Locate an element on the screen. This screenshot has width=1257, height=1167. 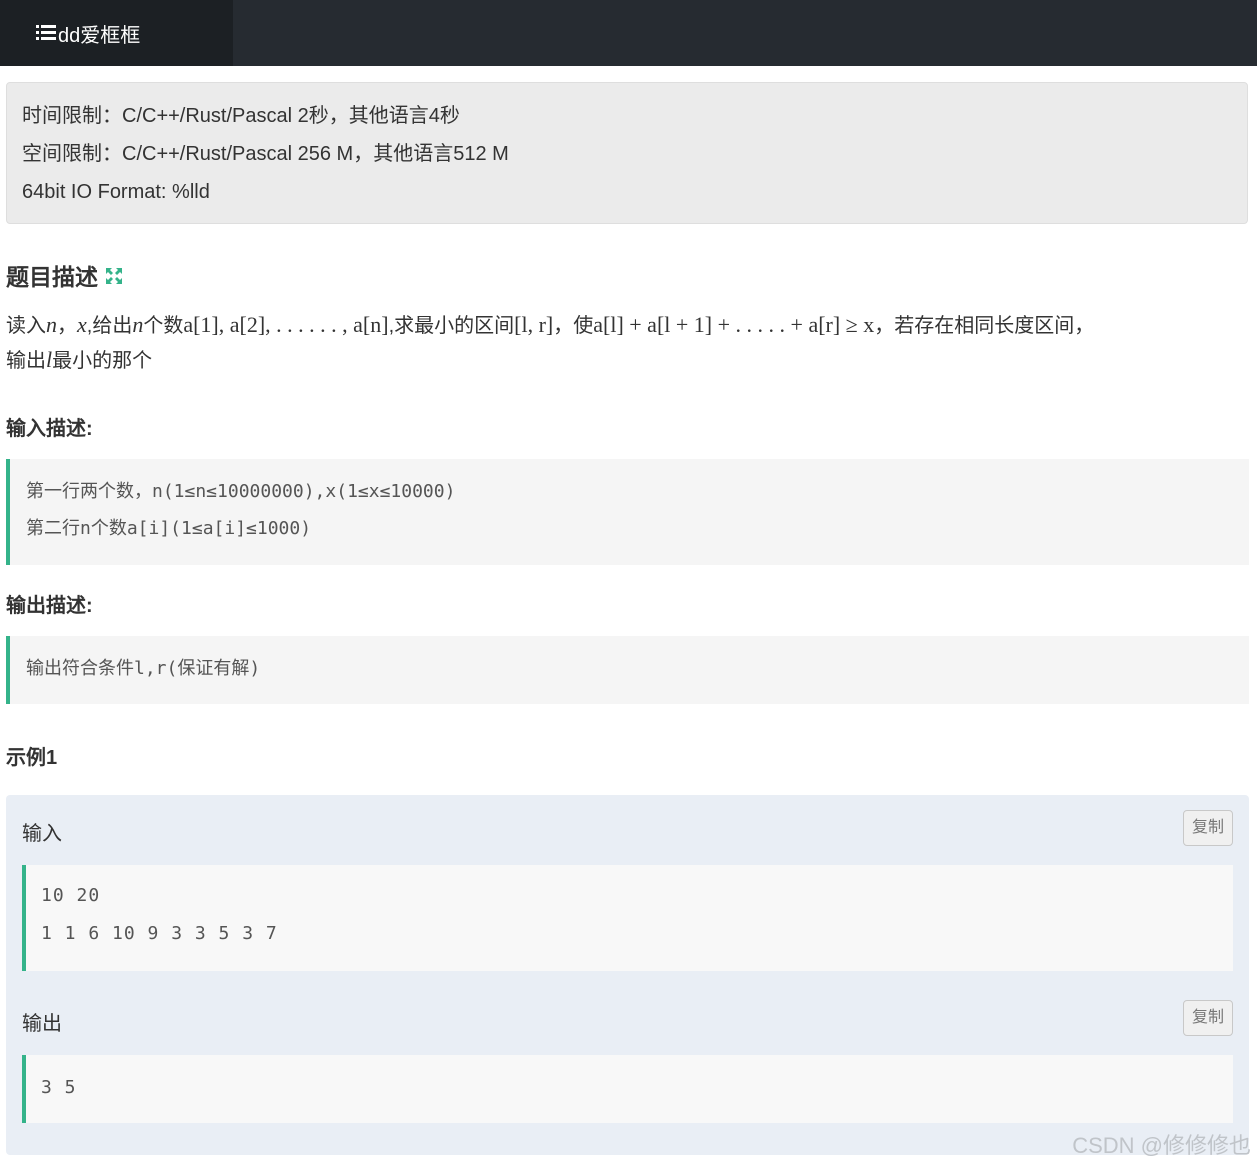
input-code-line: 1 1 6 10 9 3 3 5 3 7 is located at coordinates (159, 933).